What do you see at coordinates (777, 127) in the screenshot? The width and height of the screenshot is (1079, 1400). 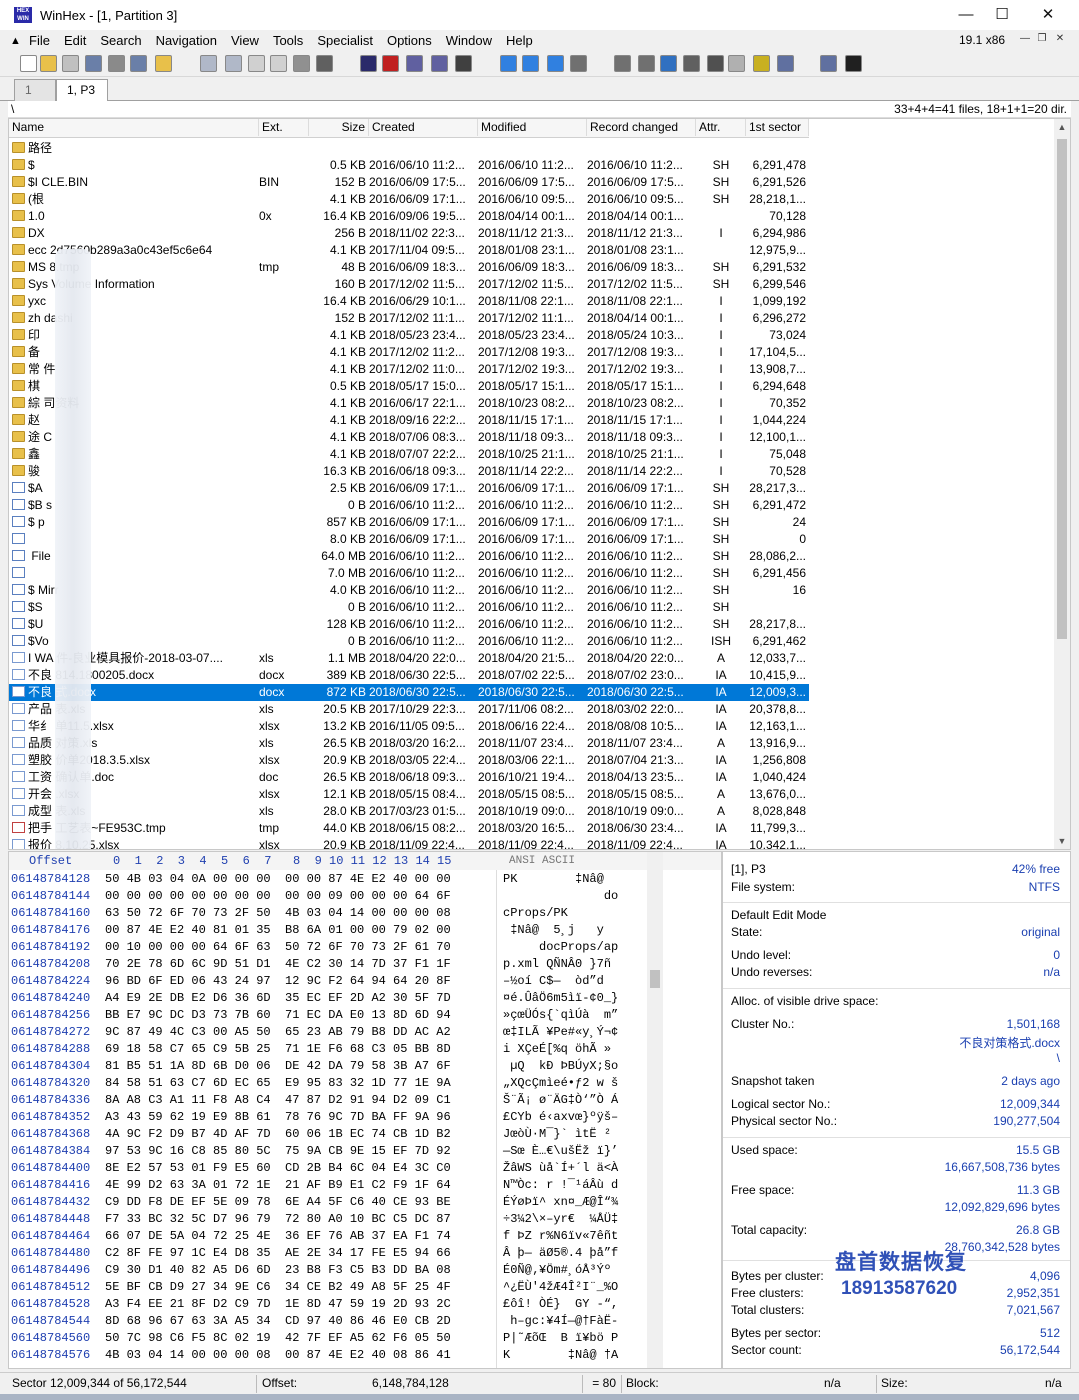 I see `column-header-first-sector: 1st sector` at bounding box center [777, 127].